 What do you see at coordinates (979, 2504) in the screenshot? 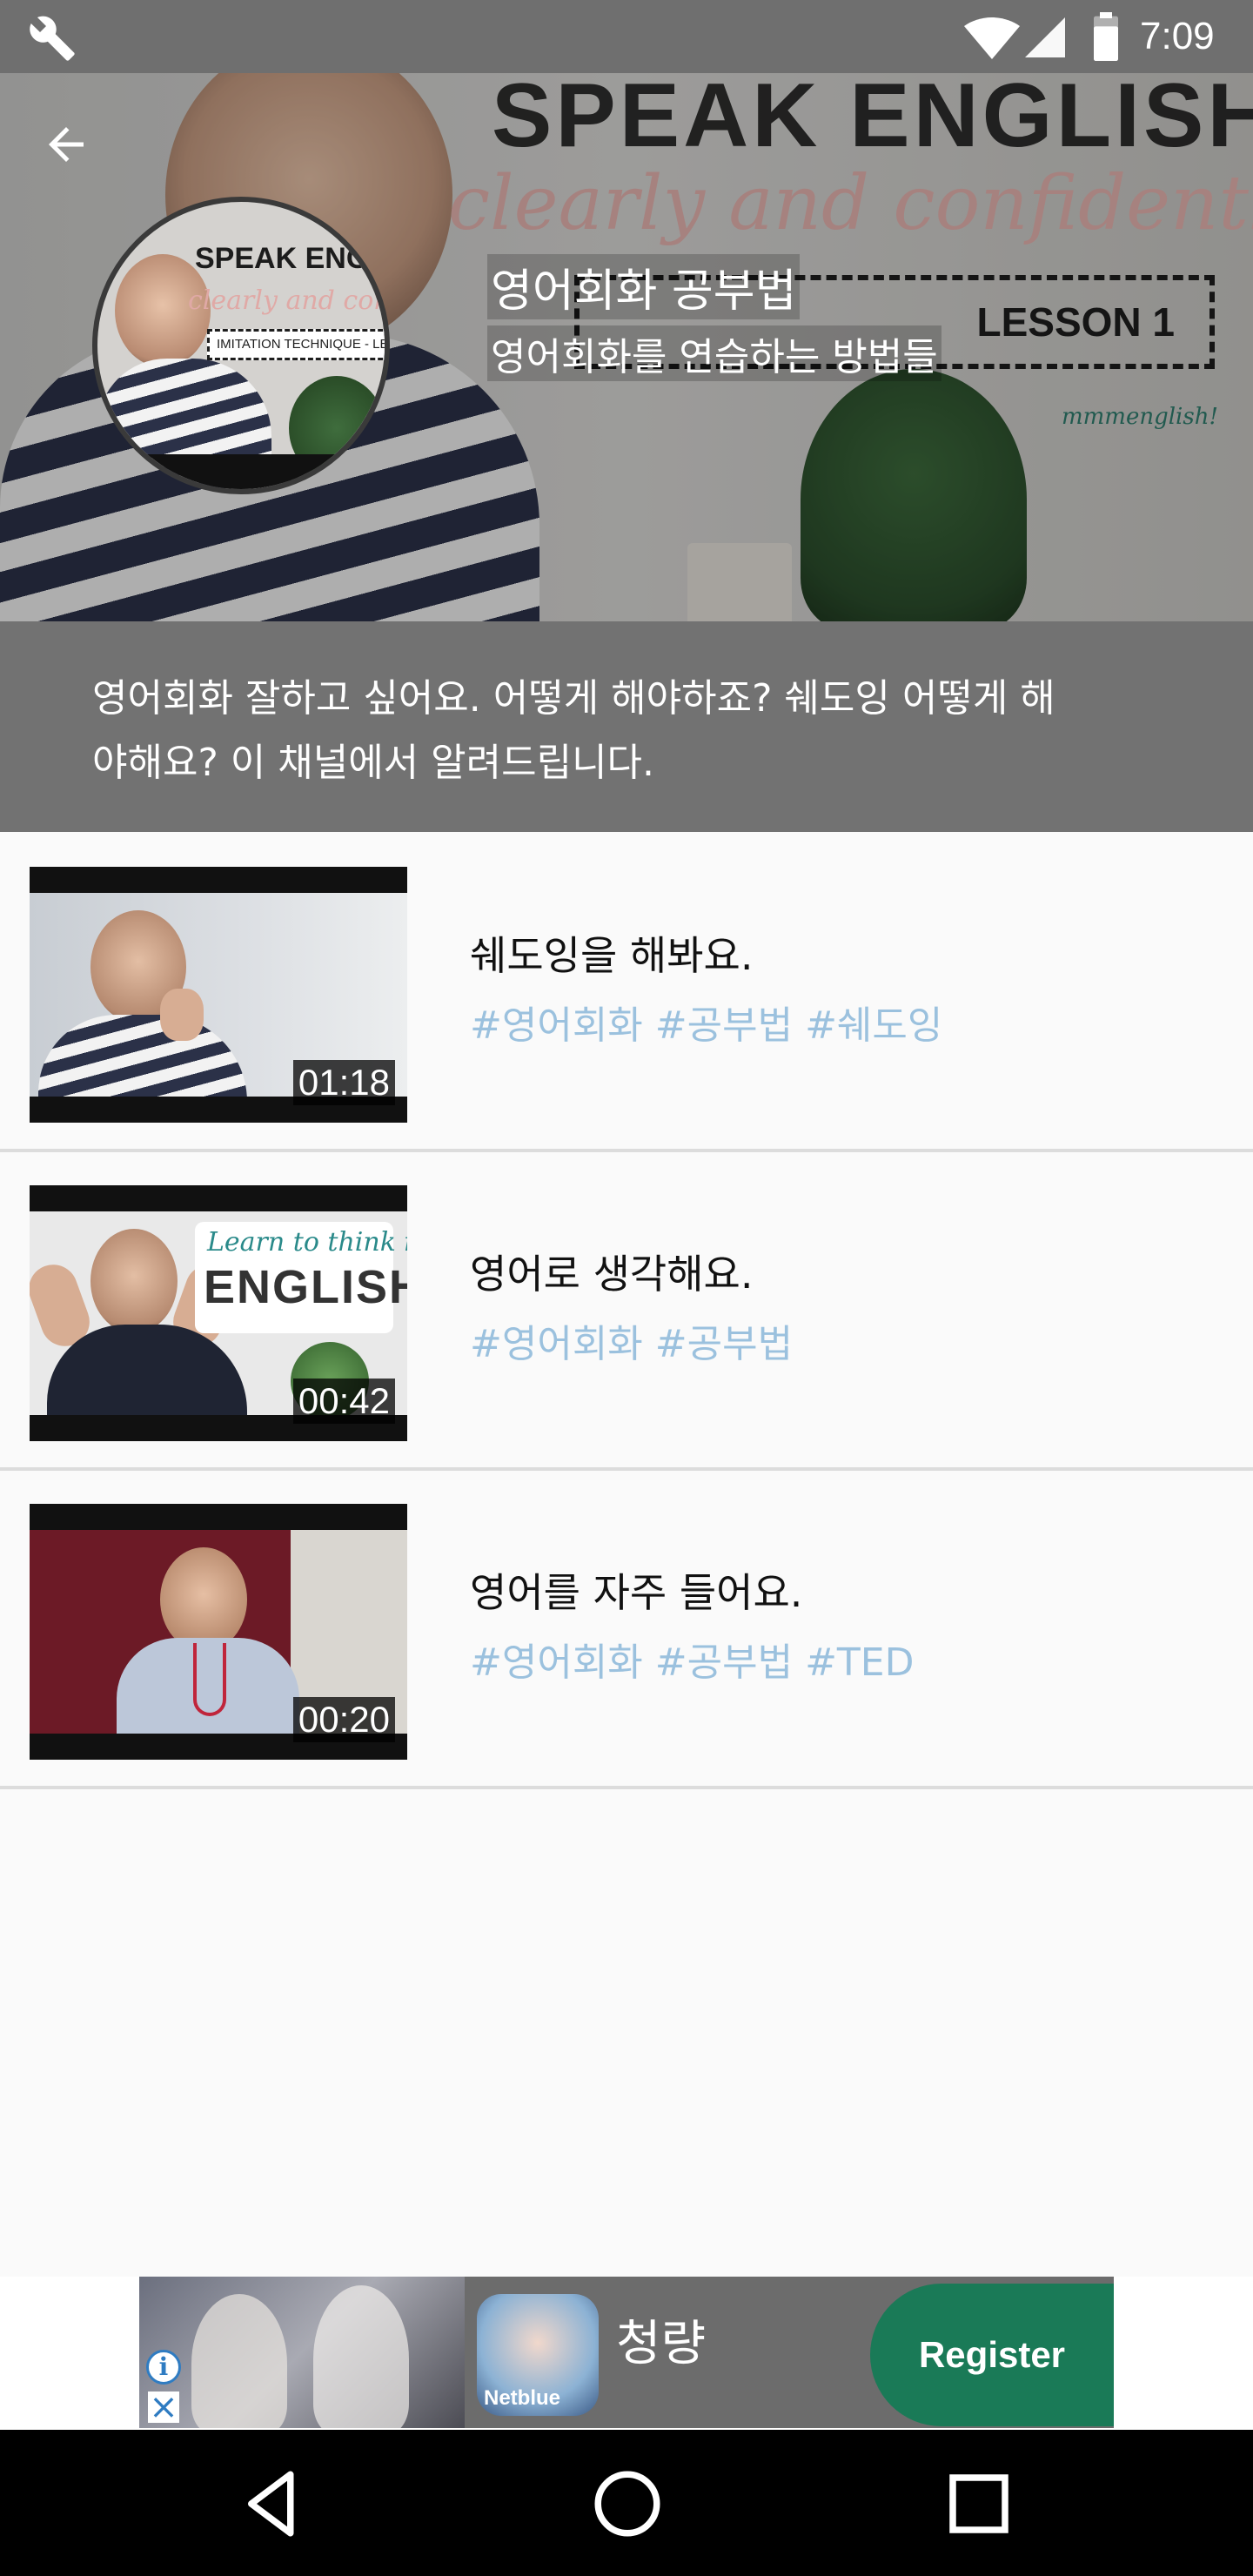
I see `nav-recents-icon` at bounding box center [979, 2504].